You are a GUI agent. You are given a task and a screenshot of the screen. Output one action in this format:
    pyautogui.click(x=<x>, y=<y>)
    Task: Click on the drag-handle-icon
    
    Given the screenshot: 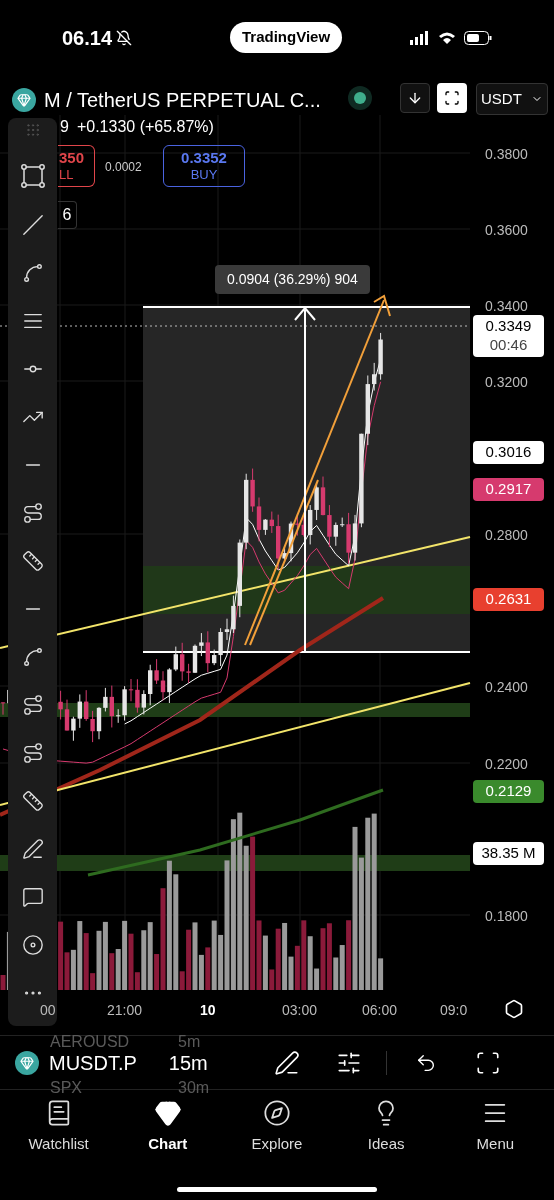 What is the action you would take?
    pyautogui.click(x=32, y=130)
    